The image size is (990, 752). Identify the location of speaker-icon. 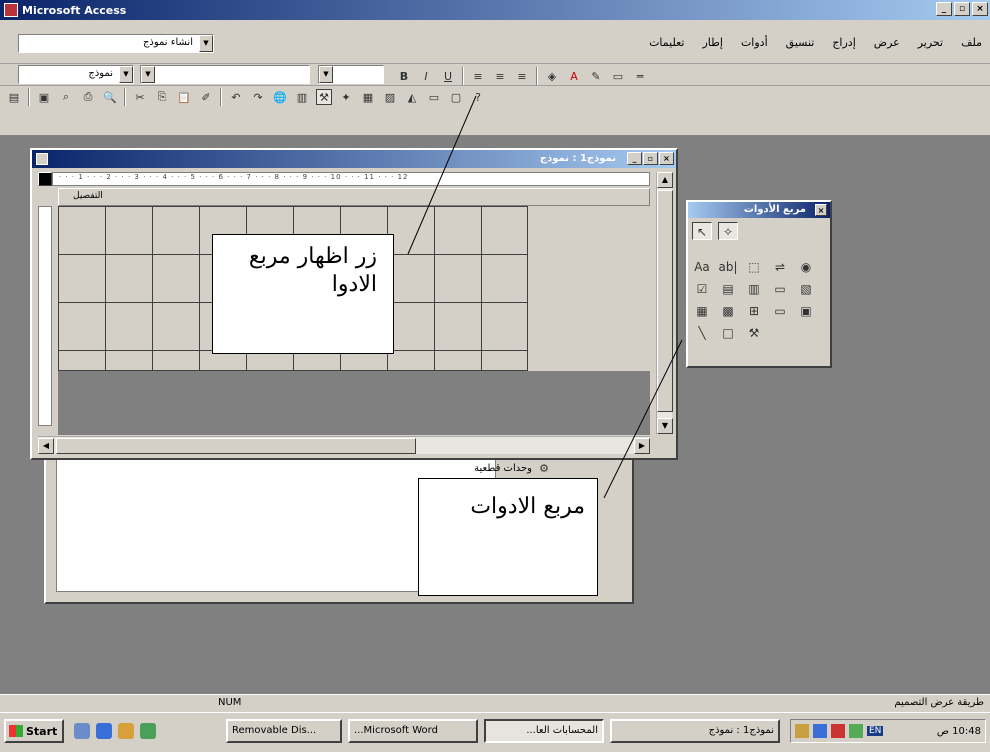
(802, 731).